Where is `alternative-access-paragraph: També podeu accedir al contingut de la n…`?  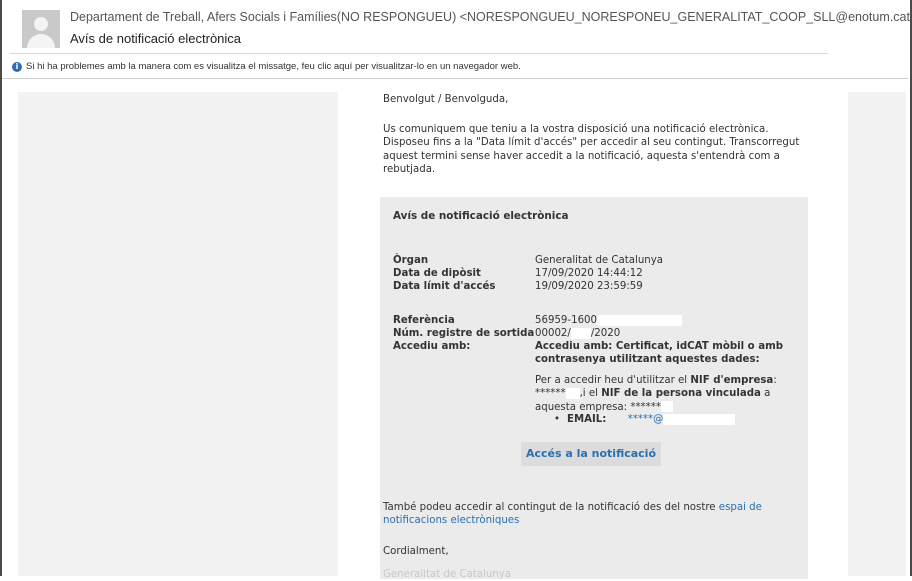
alternative-access-paragraph: També podeu accedir al contingut de la n… is located at coordinates (595, 514).